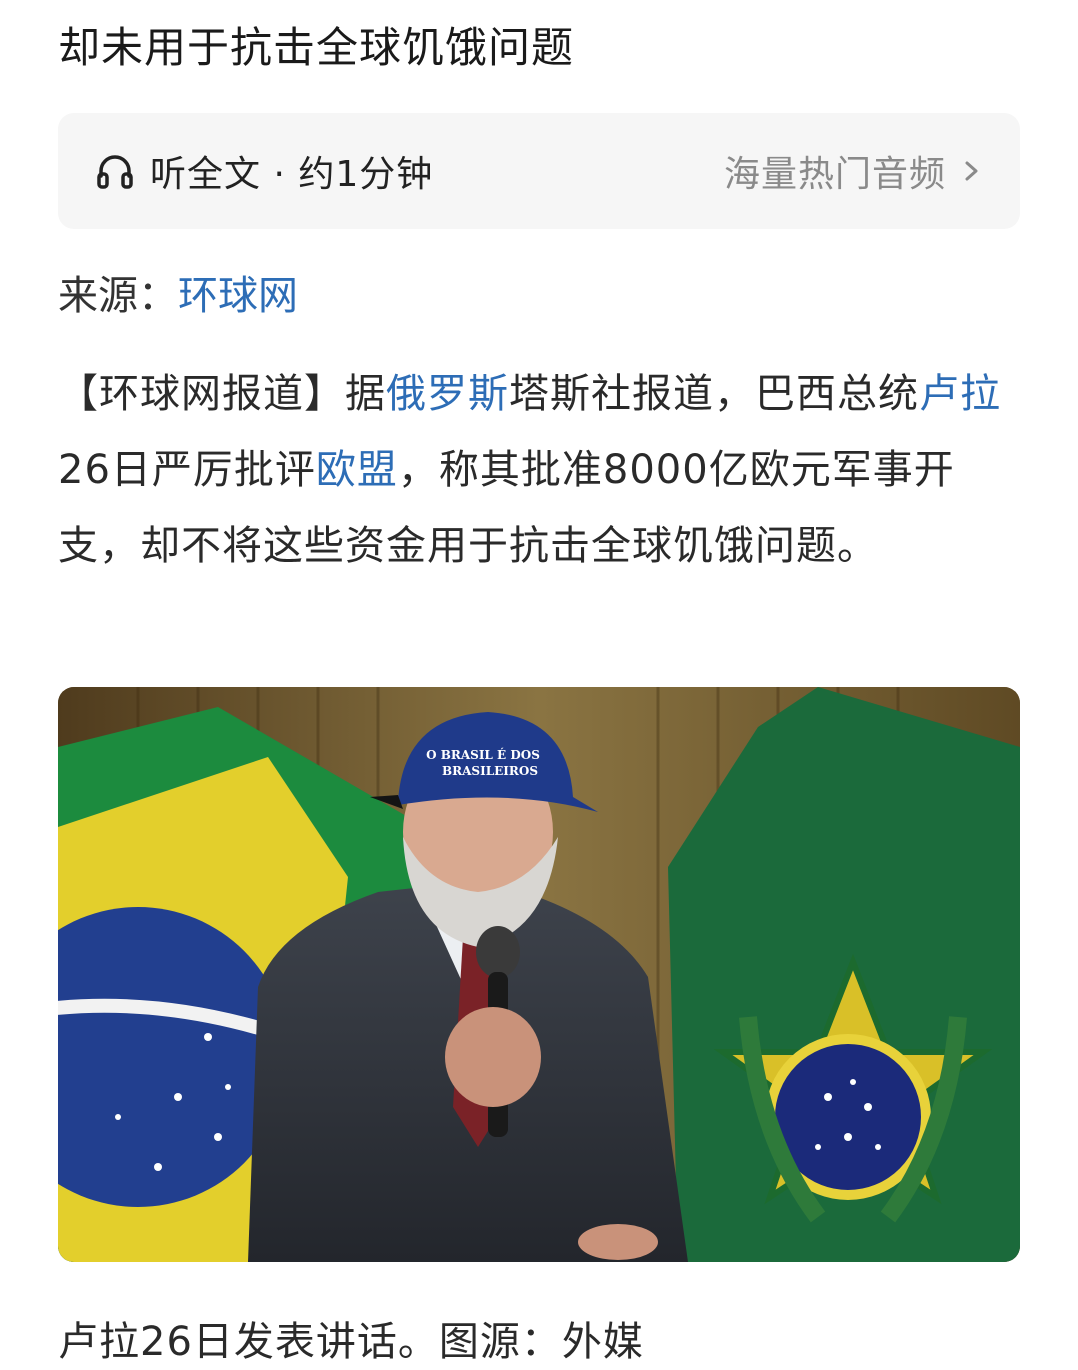 Image resolution: width=1078 pixels, height=1370 pixels. I want to click on body-text-segment: 26日严厉批评, so click(187, 470).